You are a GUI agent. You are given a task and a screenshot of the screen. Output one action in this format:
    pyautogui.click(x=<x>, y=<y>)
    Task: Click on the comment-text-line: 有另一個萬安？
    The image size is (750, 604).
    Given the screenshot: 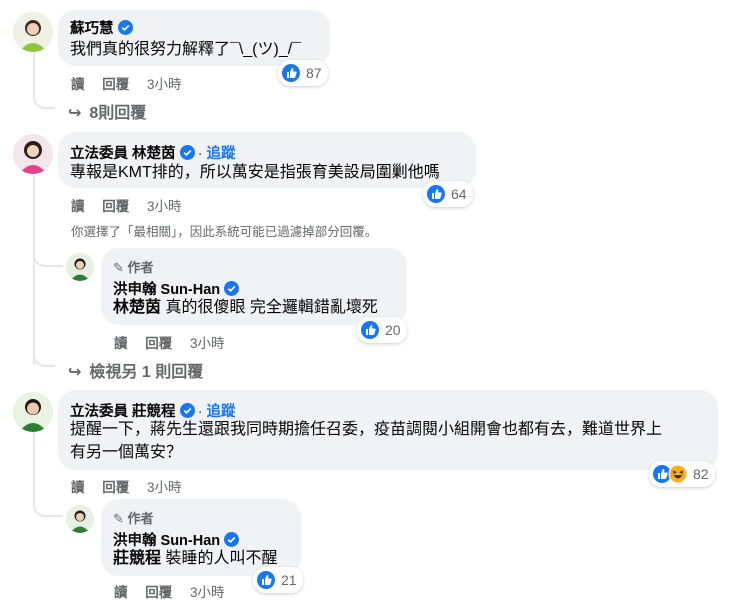 What is the action you would take?
    pyautogui.click(x=126, y=452)
    